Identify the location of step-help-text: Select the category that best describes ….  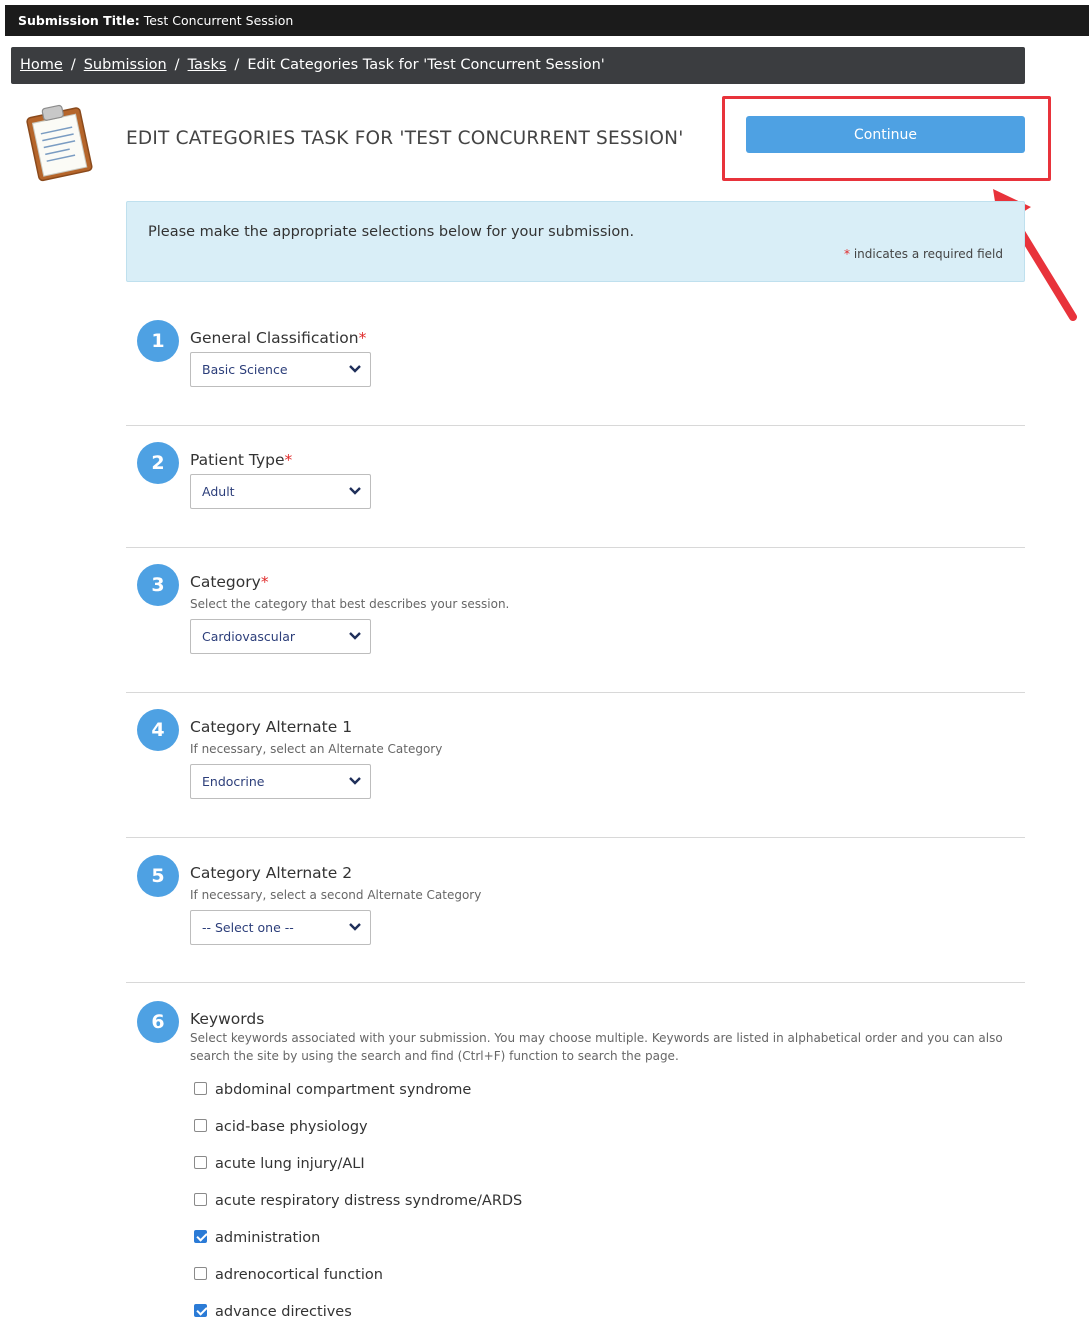
(350, 604).